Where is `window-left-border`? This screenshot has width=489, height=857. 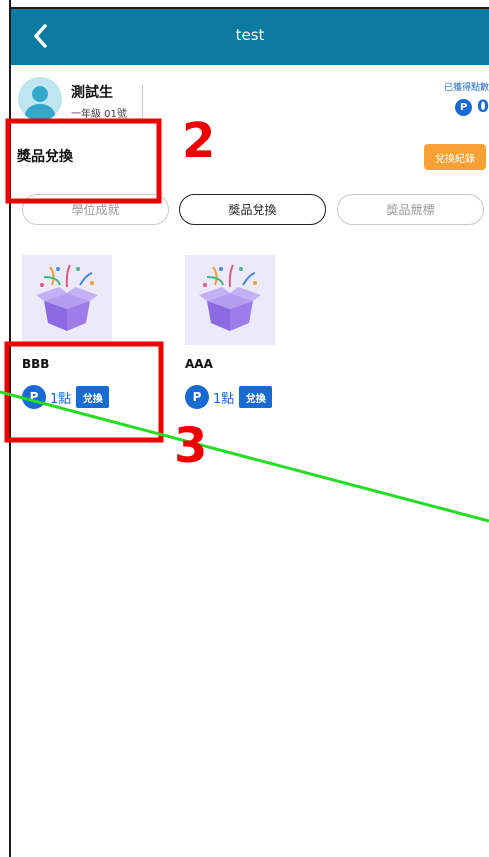
window-left-border is located at coordinates (5, 428).